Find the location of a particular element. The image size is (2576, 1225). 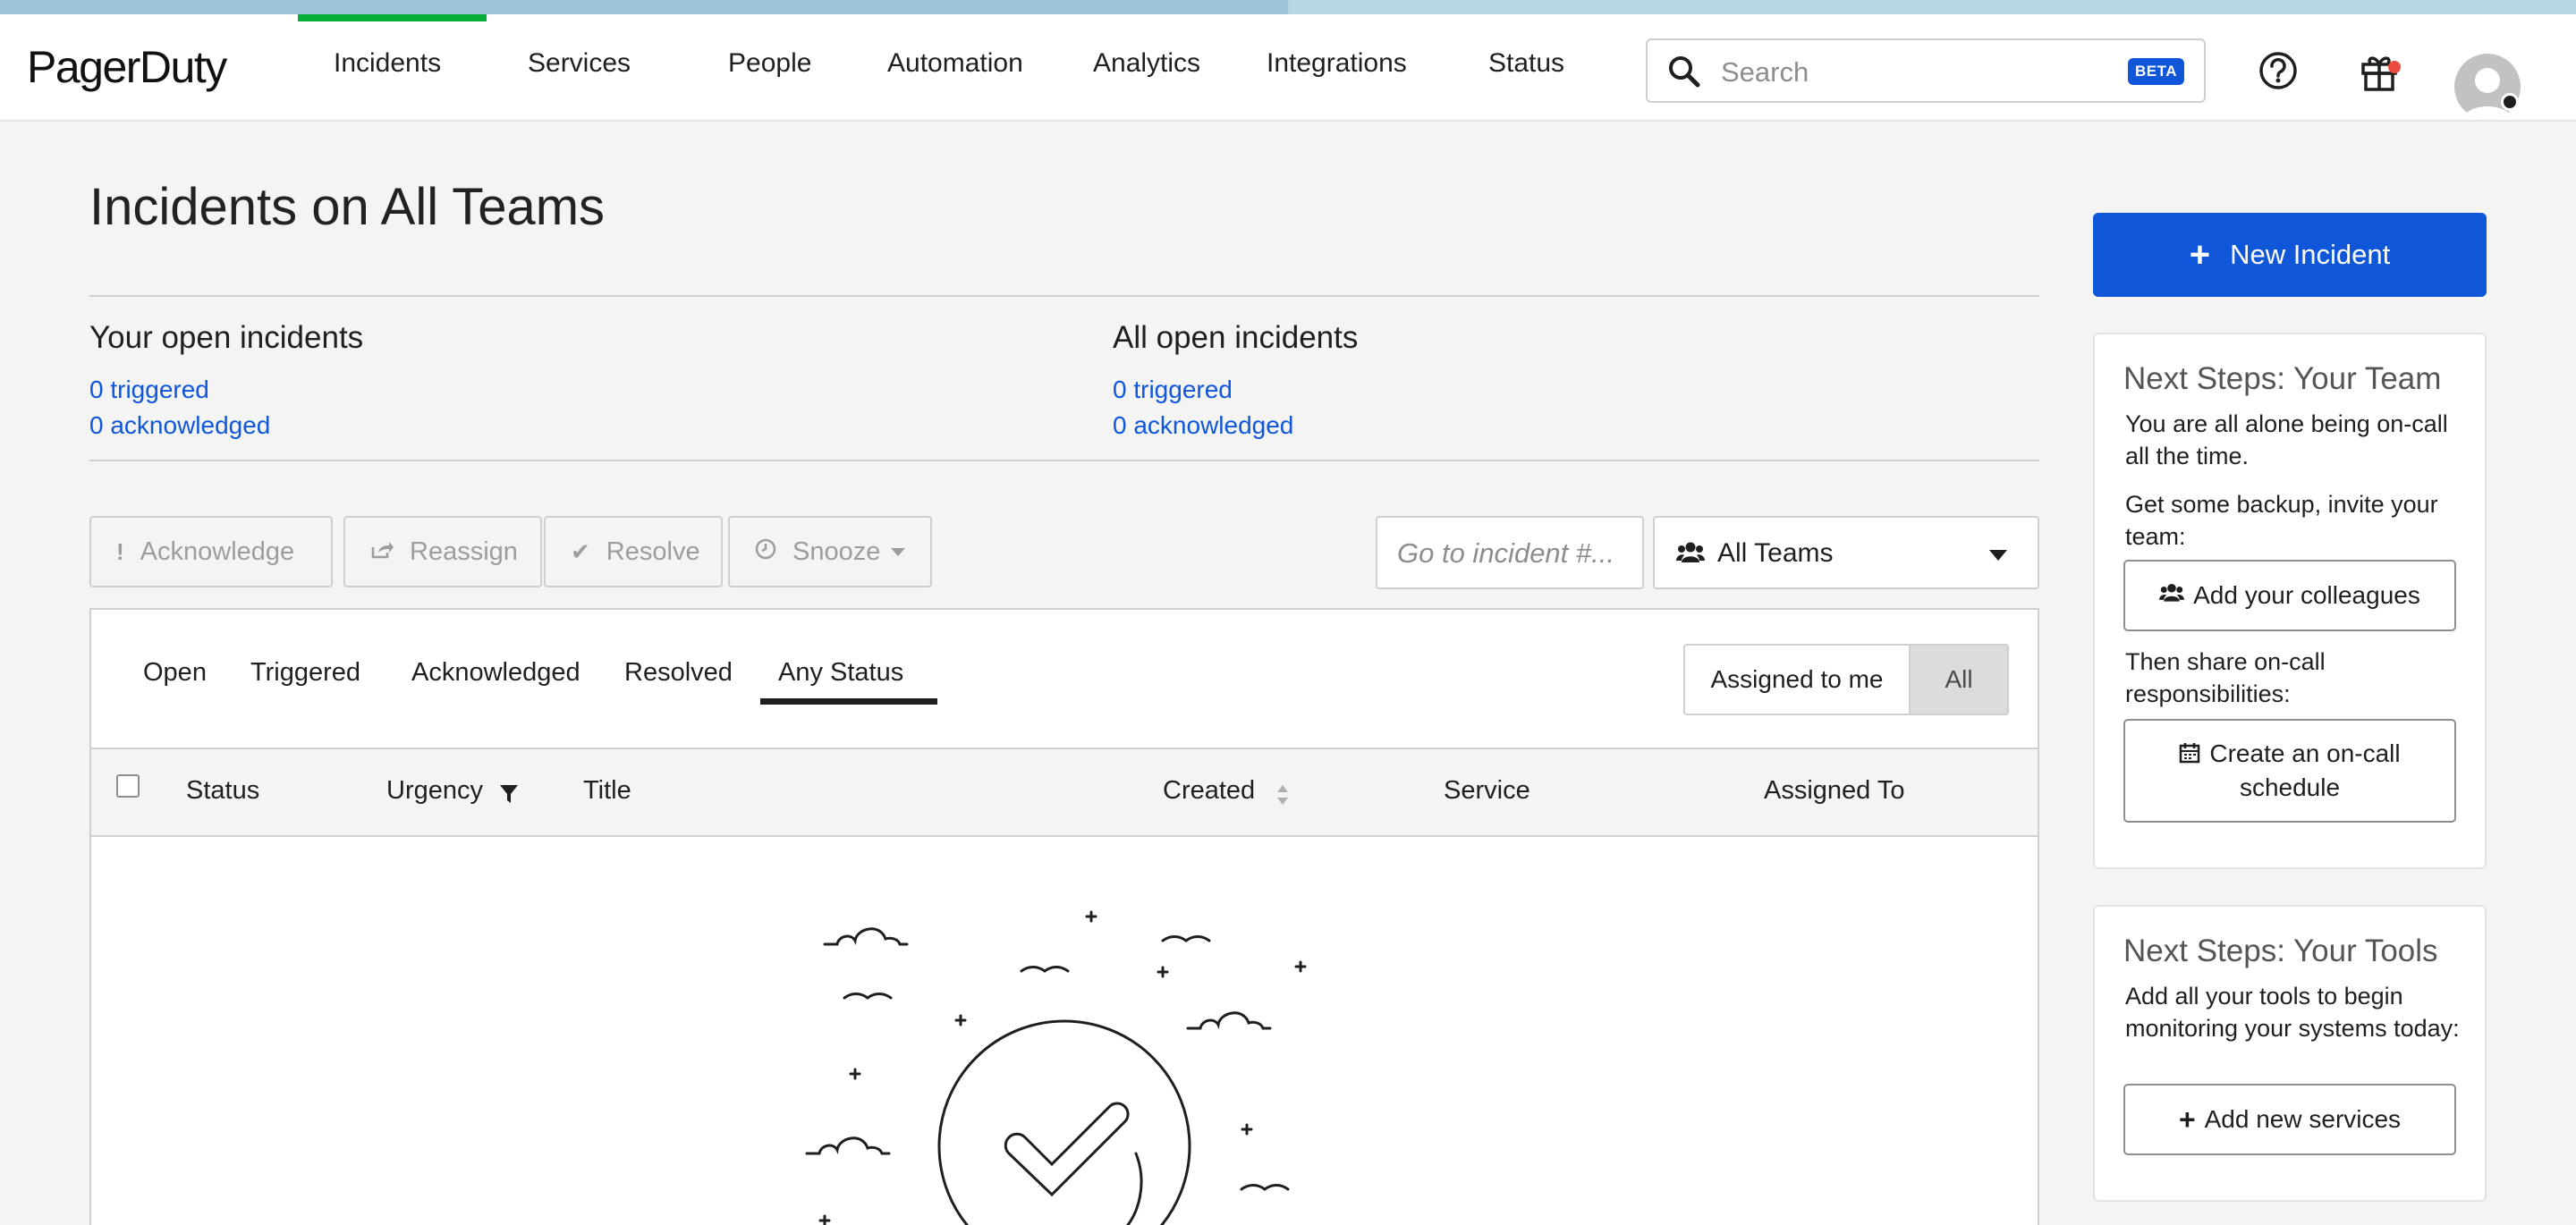

all-acknowledged-link: 0 acknowledged is located at coordinates (1203, 425).